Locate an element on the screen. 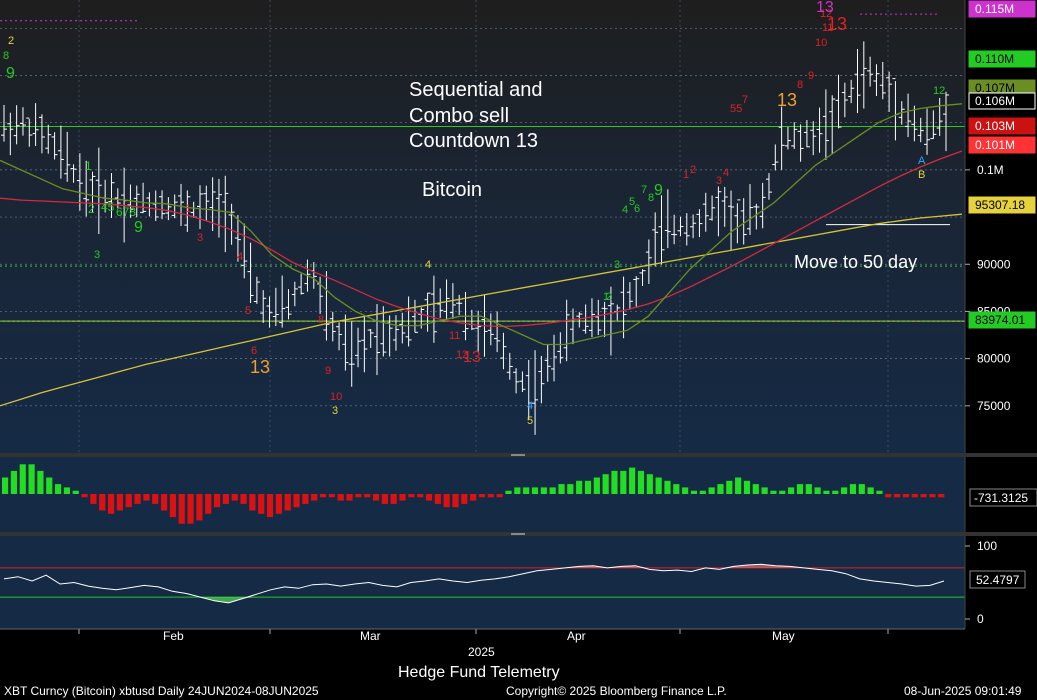  price-tick-label: 90000 is located at coordinates (994, 264).